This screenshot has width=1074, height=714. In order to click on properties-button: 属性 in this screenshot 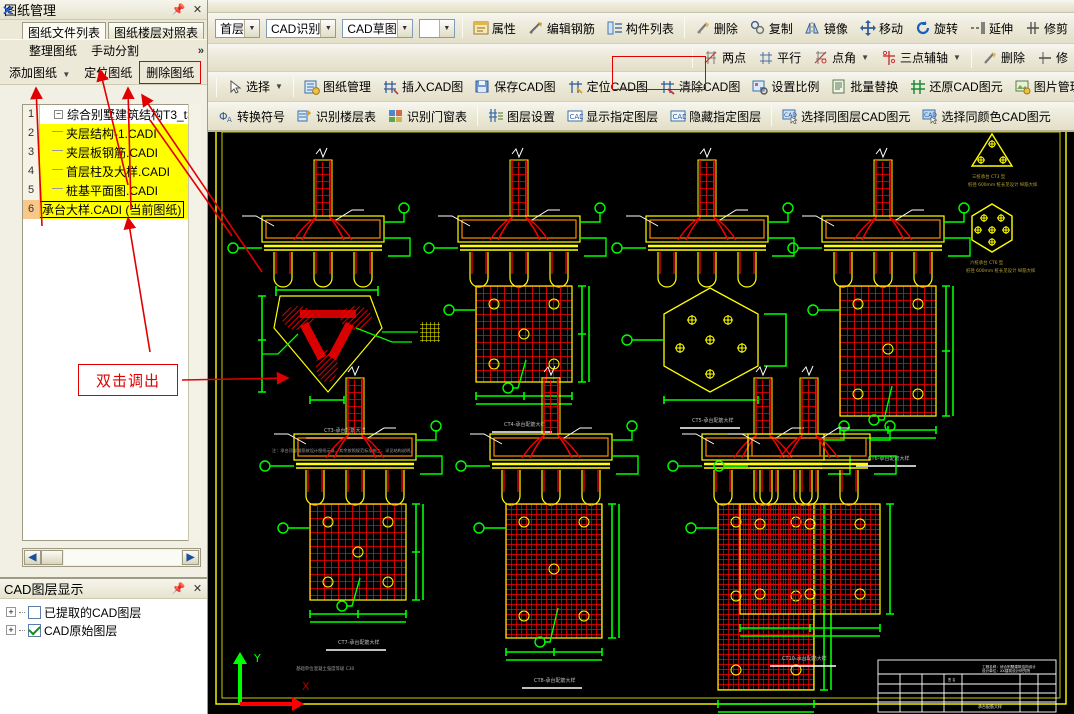, I will do `click(494, 28)`.